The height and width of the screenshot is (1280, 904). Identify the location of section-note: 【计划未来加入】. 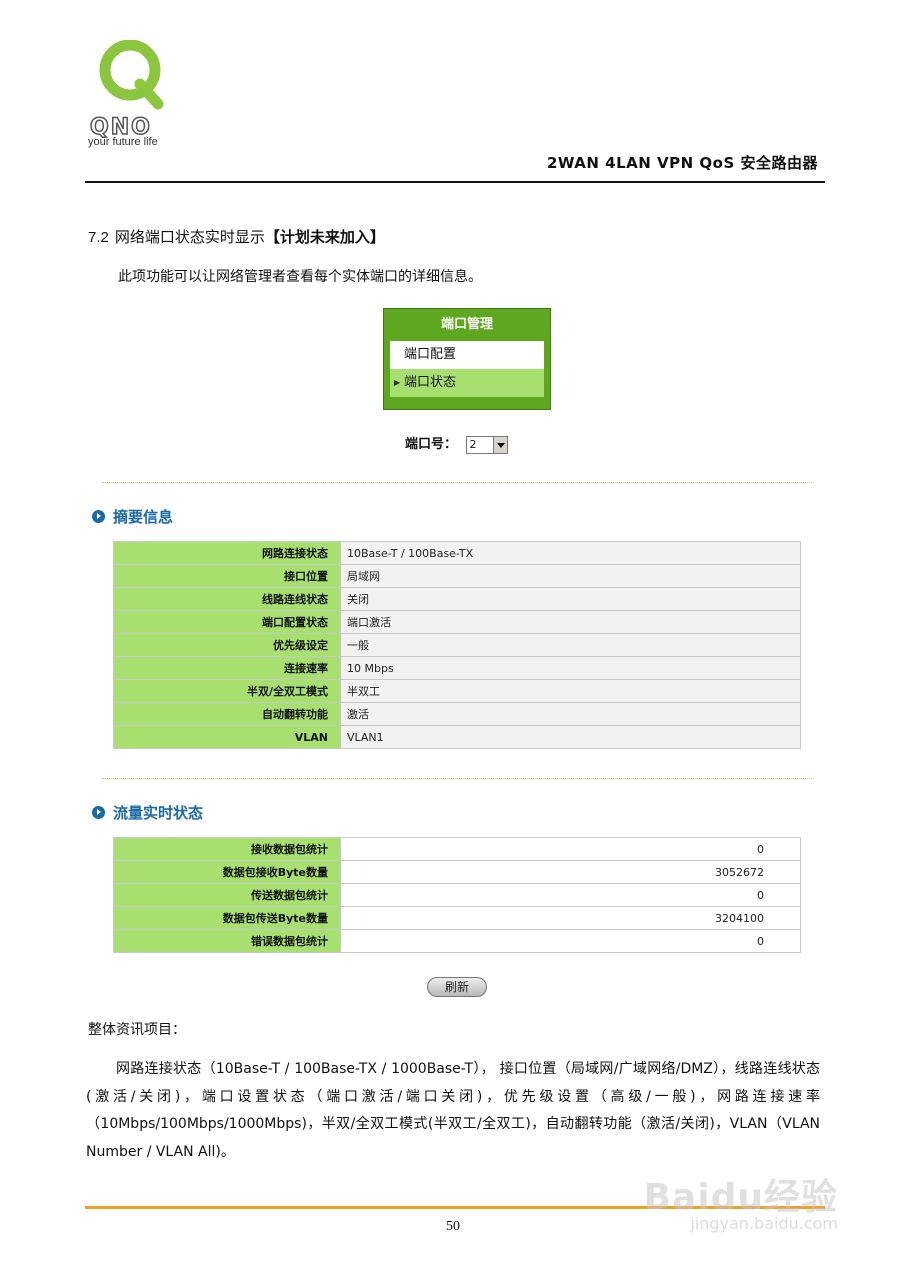
(324, 237).